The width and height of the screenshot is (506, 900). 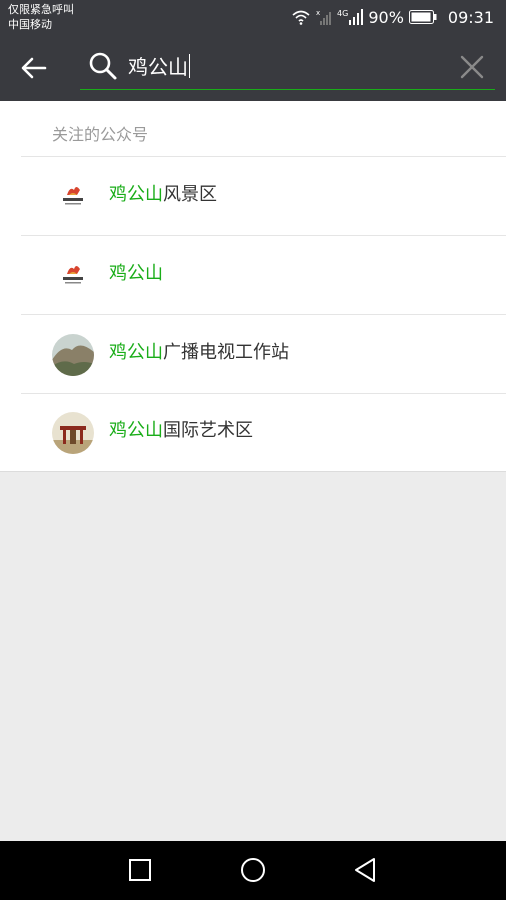 What do you see at coordinates (343, 13) in the screenshot?
I see `network-type-label: 4G` at bounding box center [343, 13].